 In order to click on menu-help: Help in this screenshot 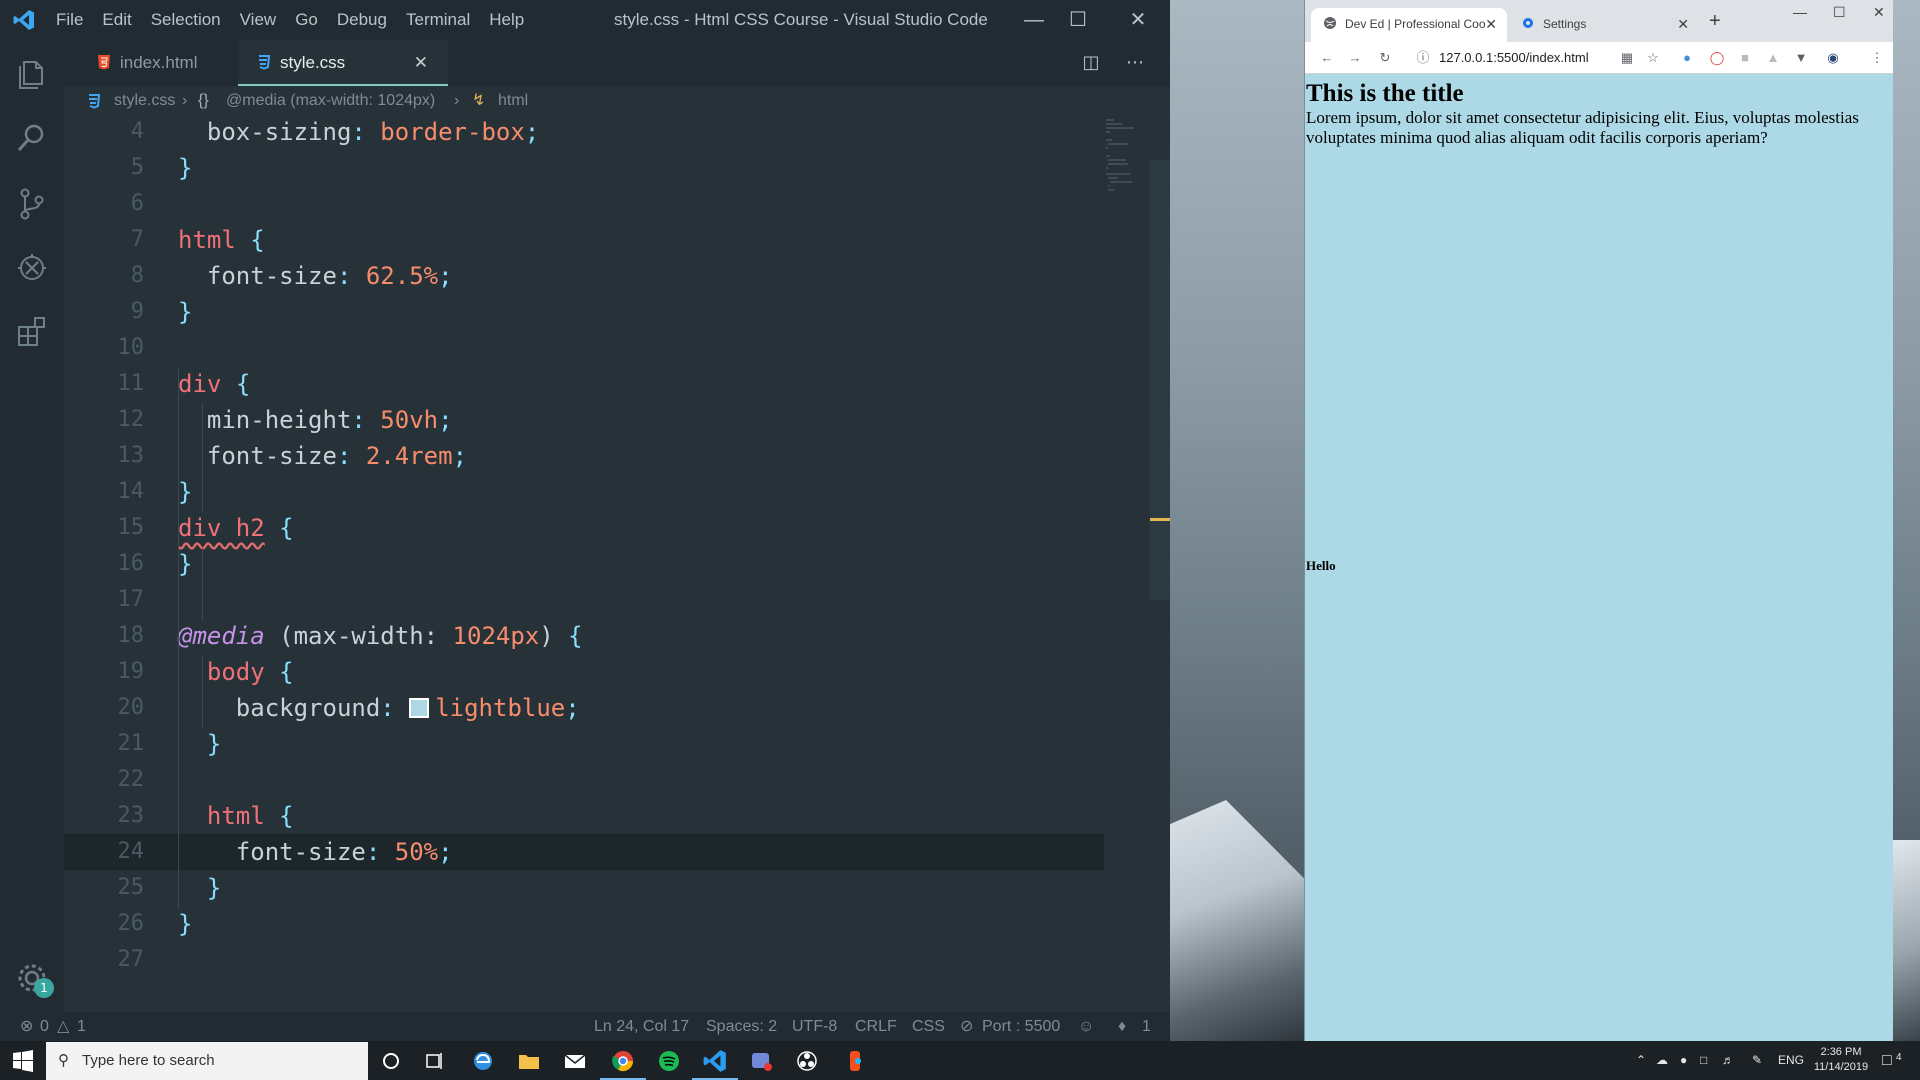, I will do `click(506, 20)`.